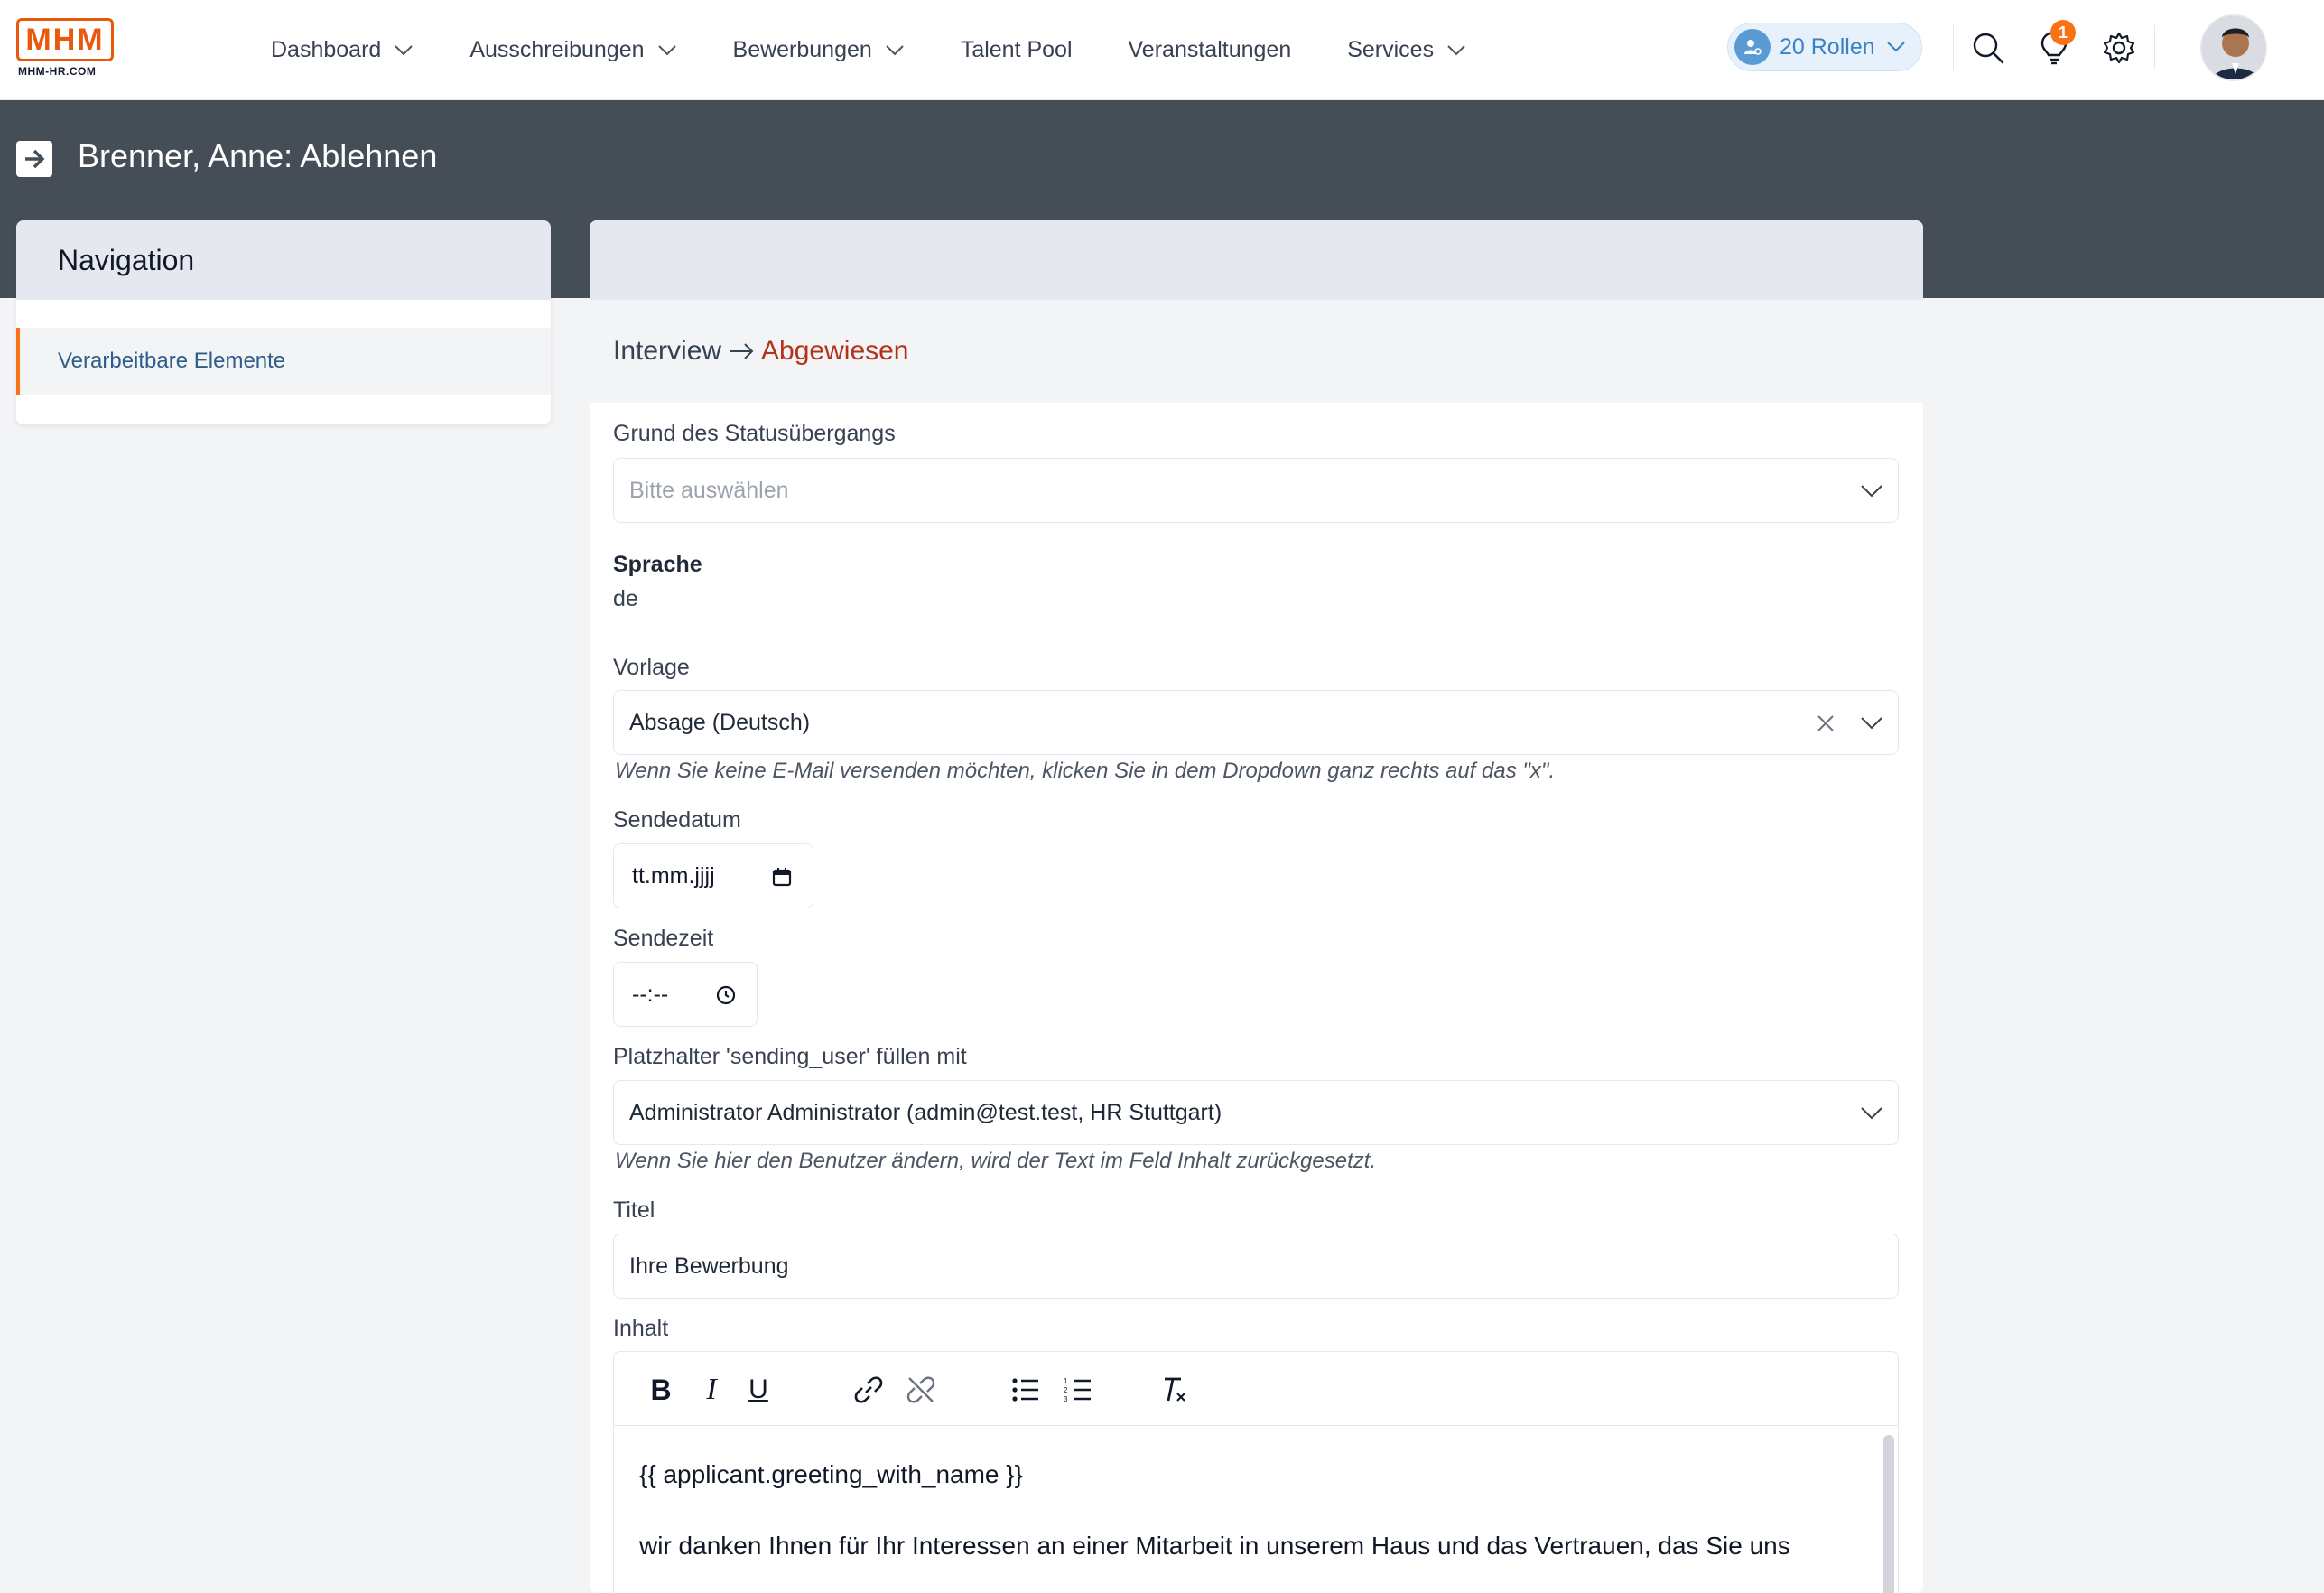  What do you see at coordinates (1256, 1266) in the screenshot?
I see `title-input: Ihre Bewerbung` at bounding box center [1256, 1266].